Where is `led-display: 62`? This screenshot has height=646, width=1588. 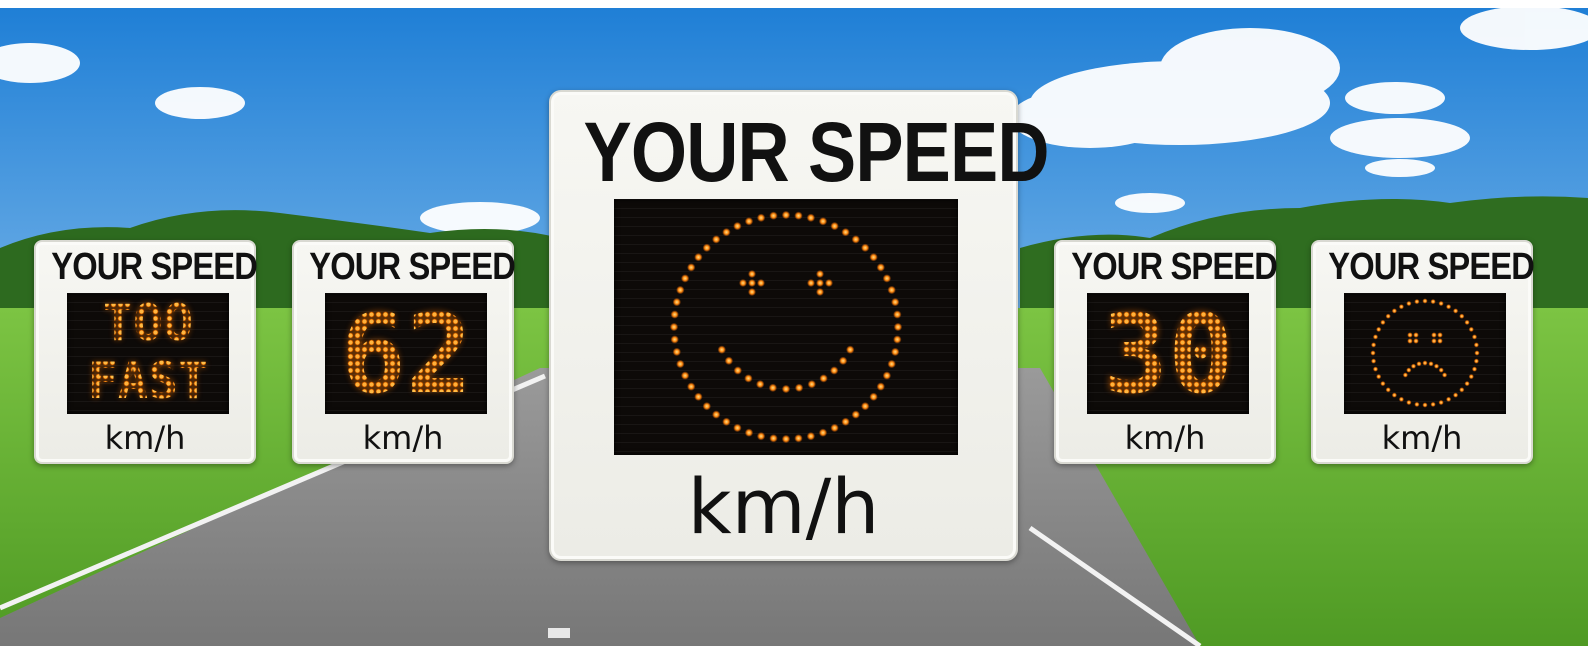
led-display: 62 is located at coordinates (406, 353).